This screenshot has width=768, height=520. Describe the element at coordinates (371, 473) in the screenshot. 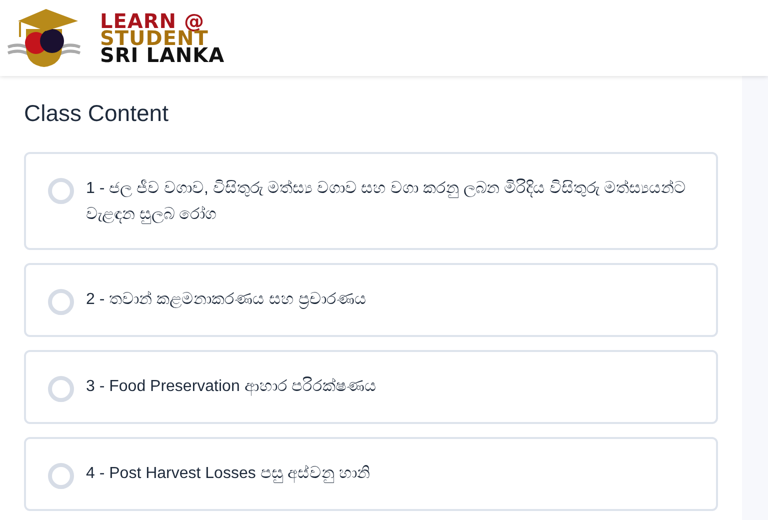

I see `lesson-card: 4 - Post Harvest Losses පසු අස්වනු හානි` at that location.